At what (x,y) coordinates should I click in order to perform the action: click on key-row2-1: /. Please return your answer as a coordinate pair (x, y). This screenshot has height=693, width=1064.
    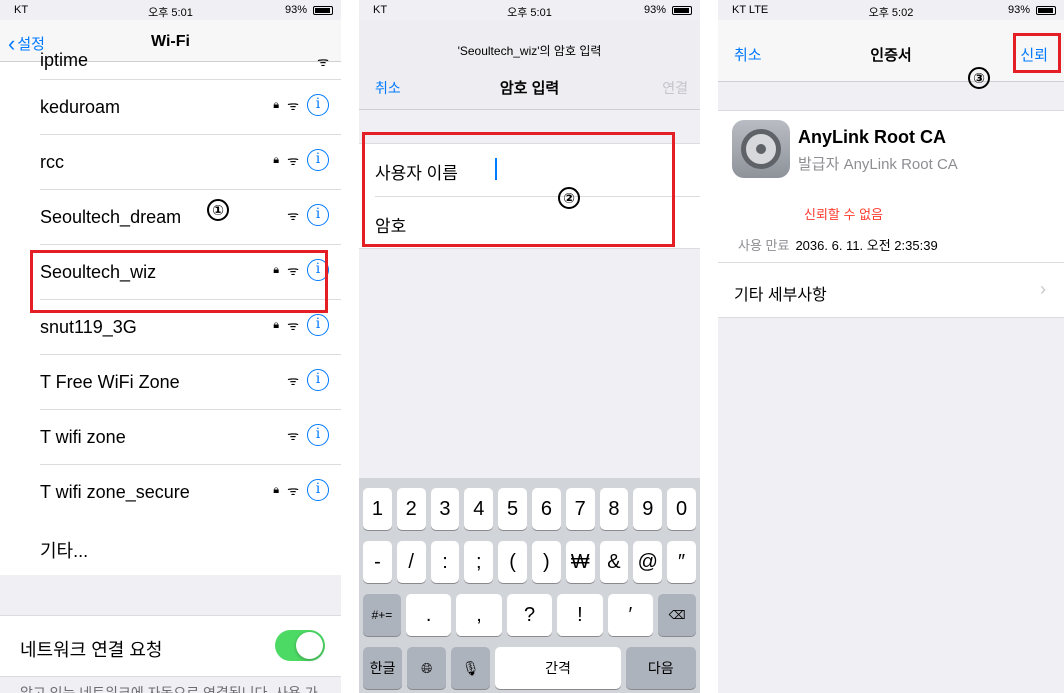
    Looking at the image, I should click on (411, 562).